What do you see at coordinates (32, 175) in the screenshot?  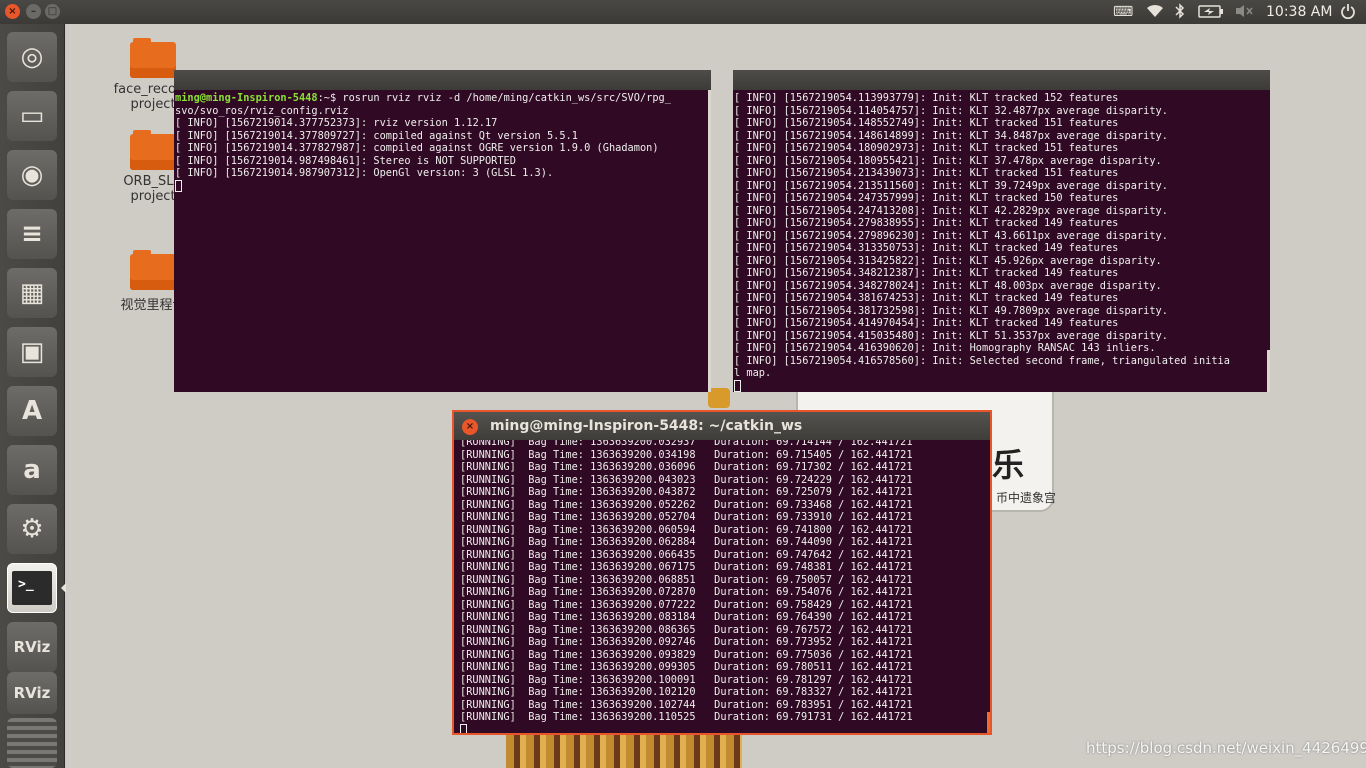 I see `firefox-icon: ◉` at bounding box center [32, 175].